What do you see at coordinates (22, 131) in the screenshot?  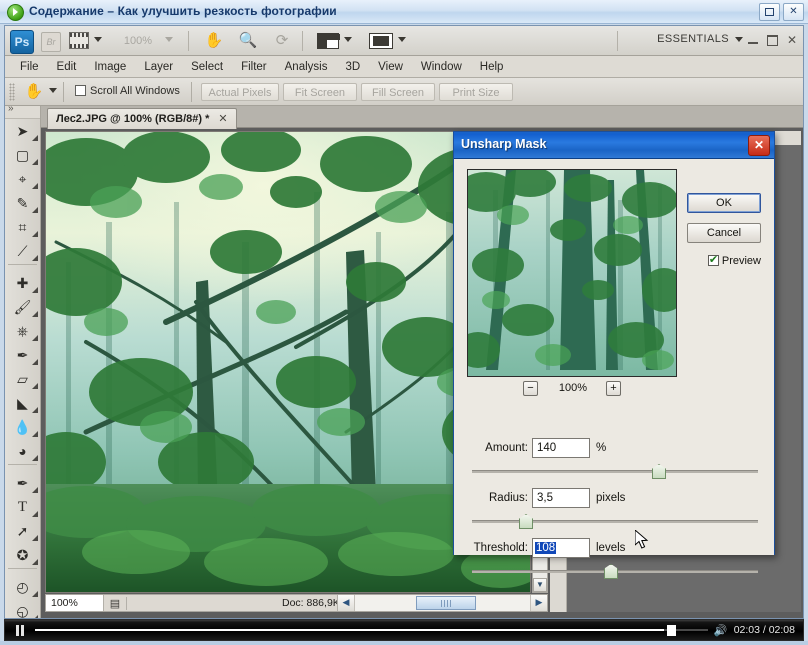 I see `move-tool: ➤` at bounding box center [22, 131].